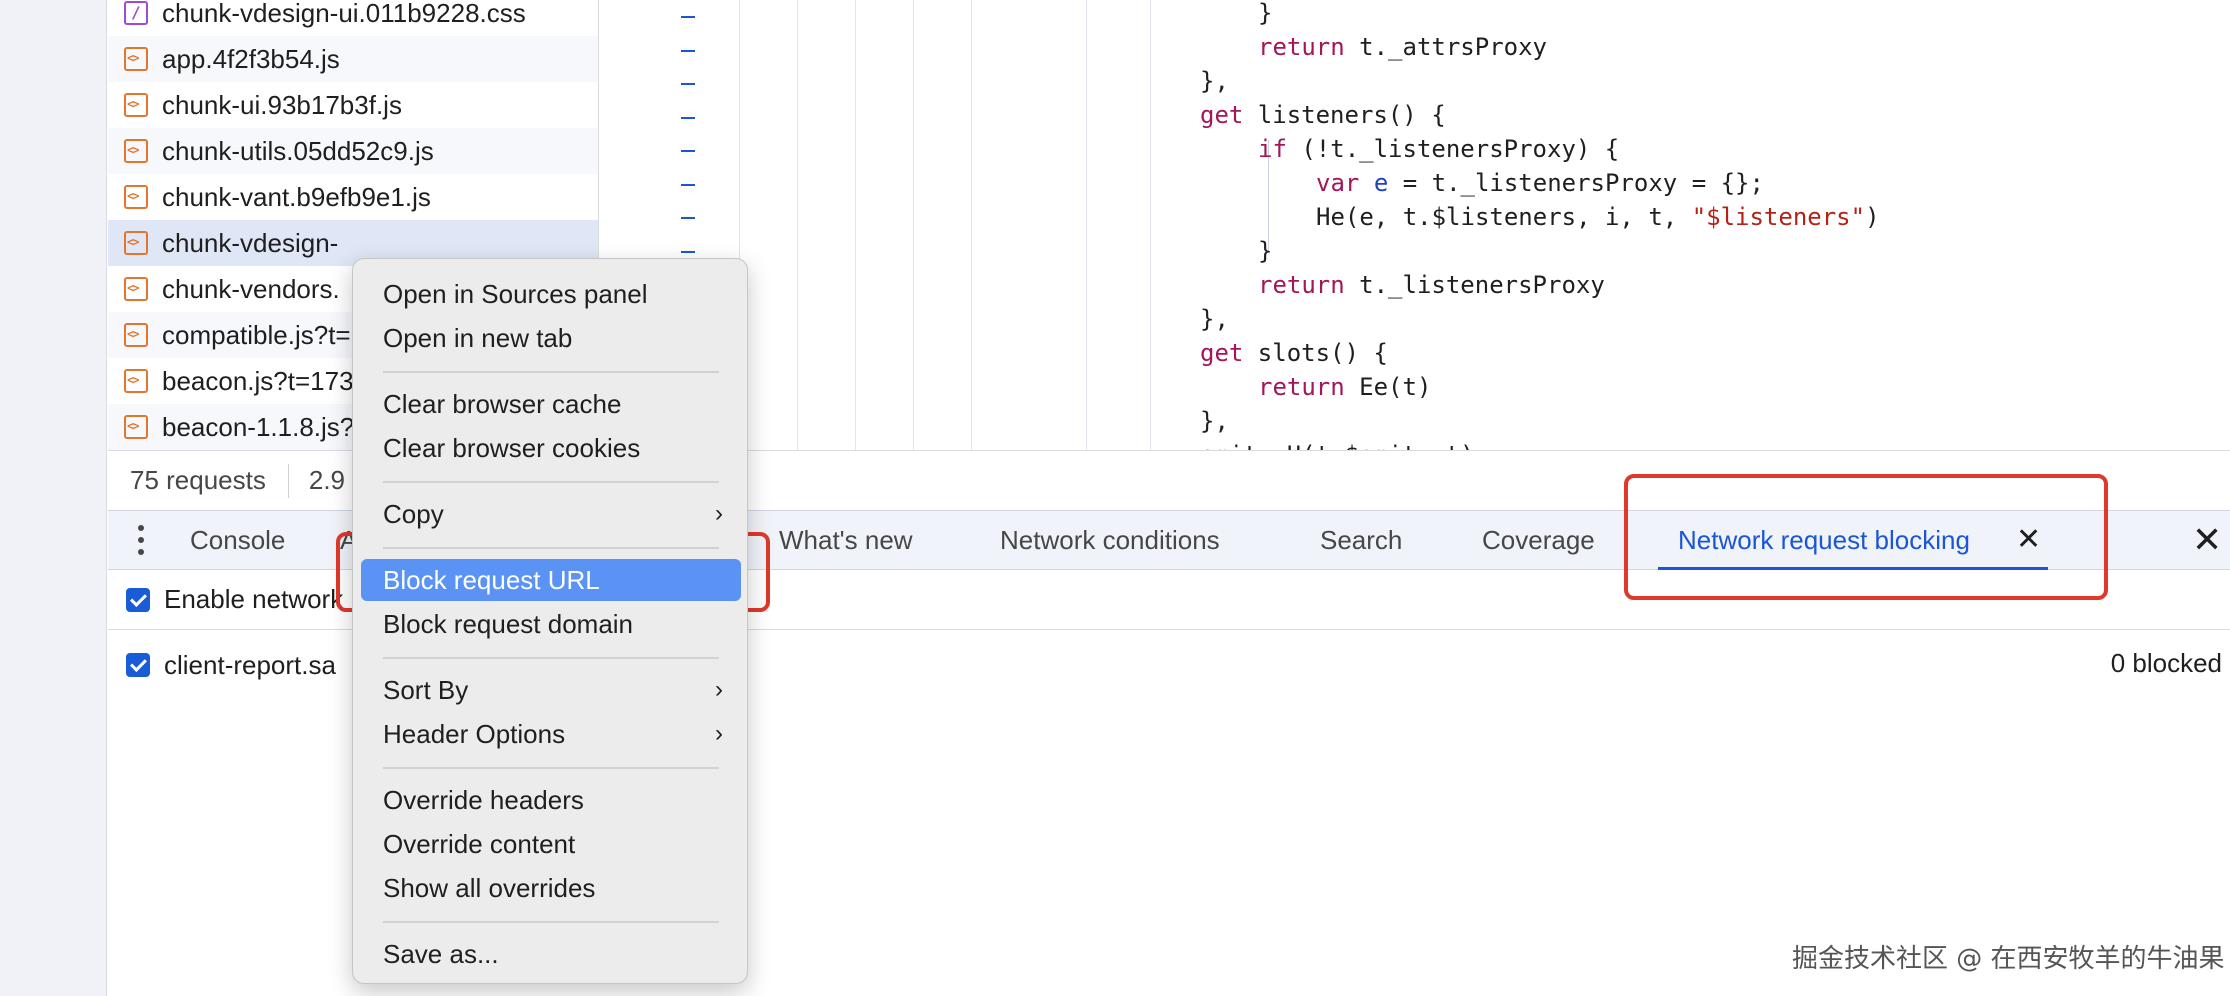 The width and height of the screenshot is (2230, 996). I want to click on code-line: }, so click(1265, 251).